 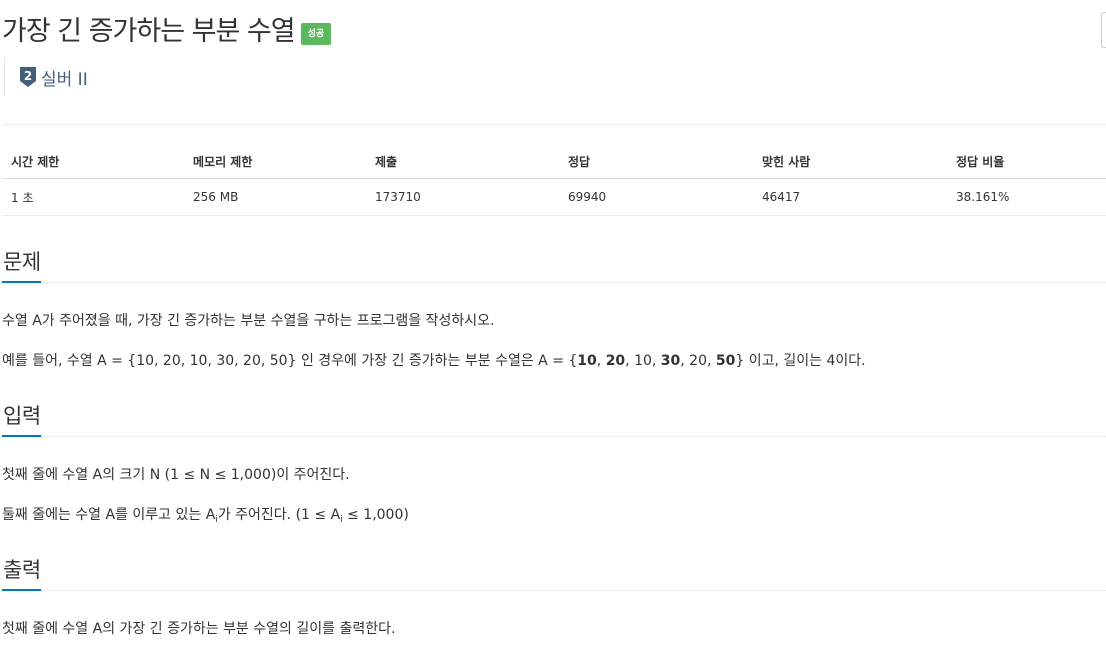 I want to click on lis-element: 20, so click(x=615, y=361).